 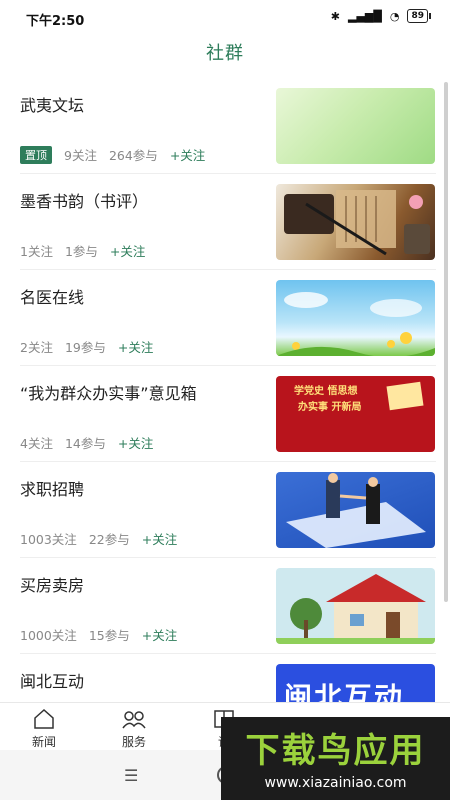 I want to click on pinned-badge: 置顶, so click(x=36, y=154).